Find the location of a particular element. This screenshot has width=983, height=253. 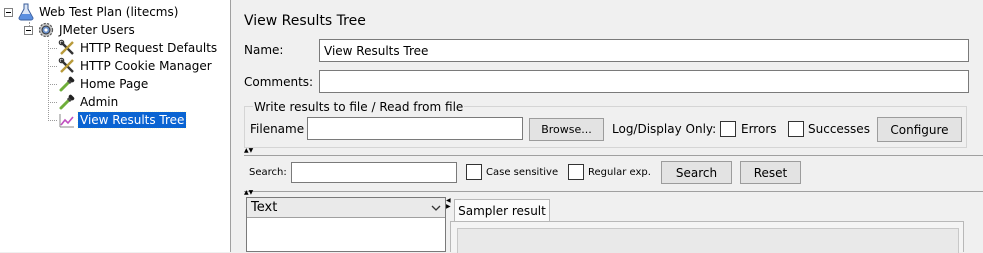

successes-checkbox is located at coordinates (796, 129).